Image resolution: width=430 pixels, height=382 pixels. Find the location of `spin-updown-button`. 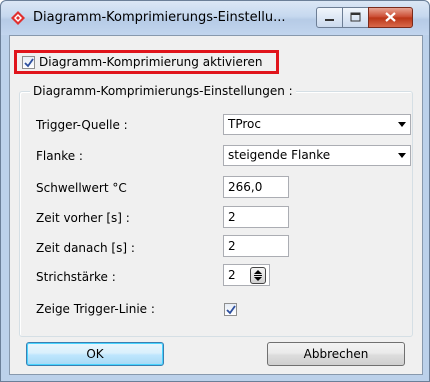

spin-updown-button is located at coordinates (258, 275).